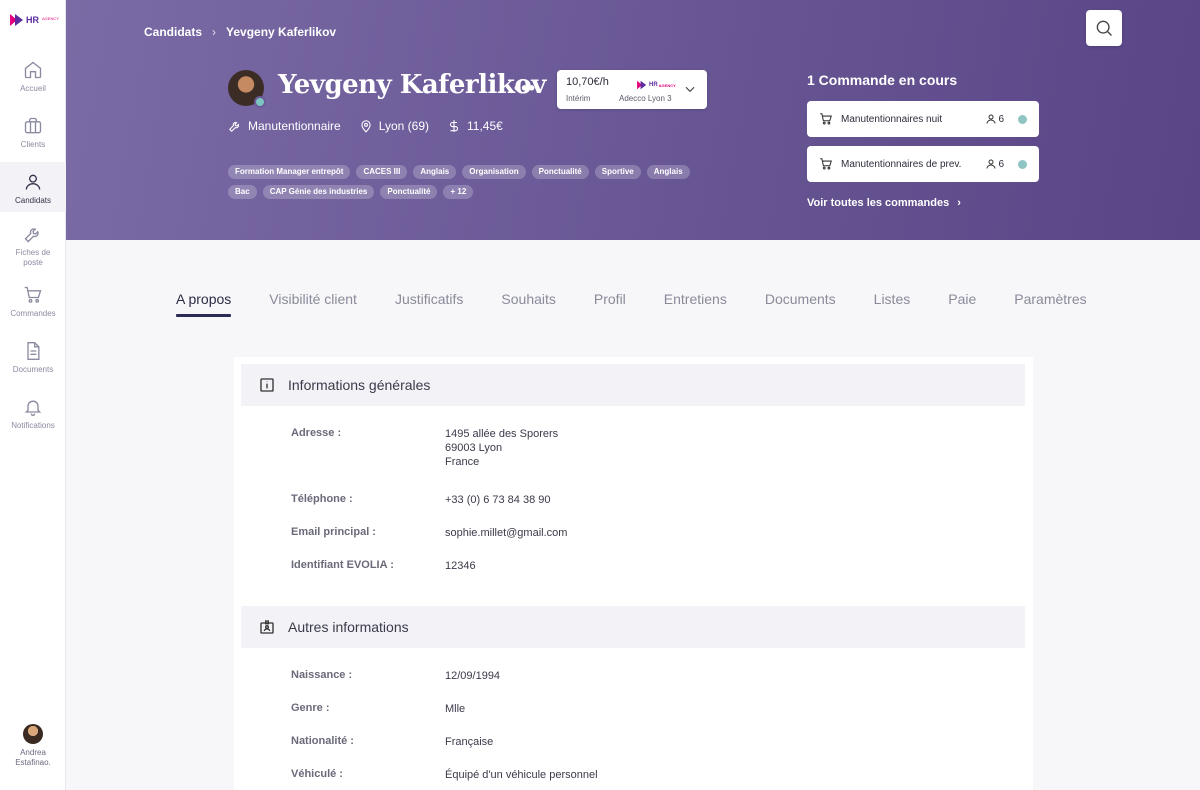 The height and width of the screenshot is (790, 1200). Describe the element at coordinates (473, 448) in the screenshot. I see `address-line: 69003 Lyon` at that location.